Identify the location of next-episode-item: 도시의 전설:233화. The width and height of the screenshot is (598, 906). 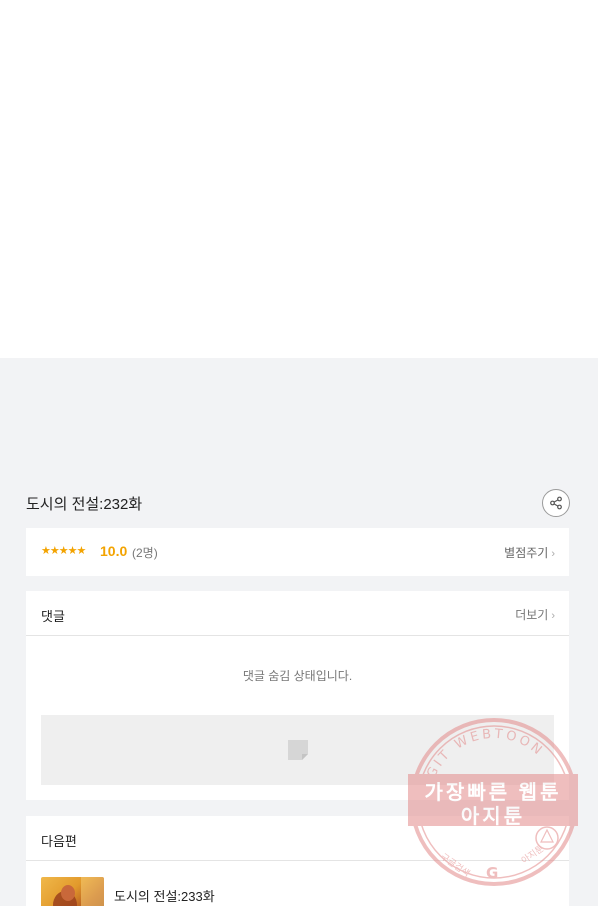
(297, 884).